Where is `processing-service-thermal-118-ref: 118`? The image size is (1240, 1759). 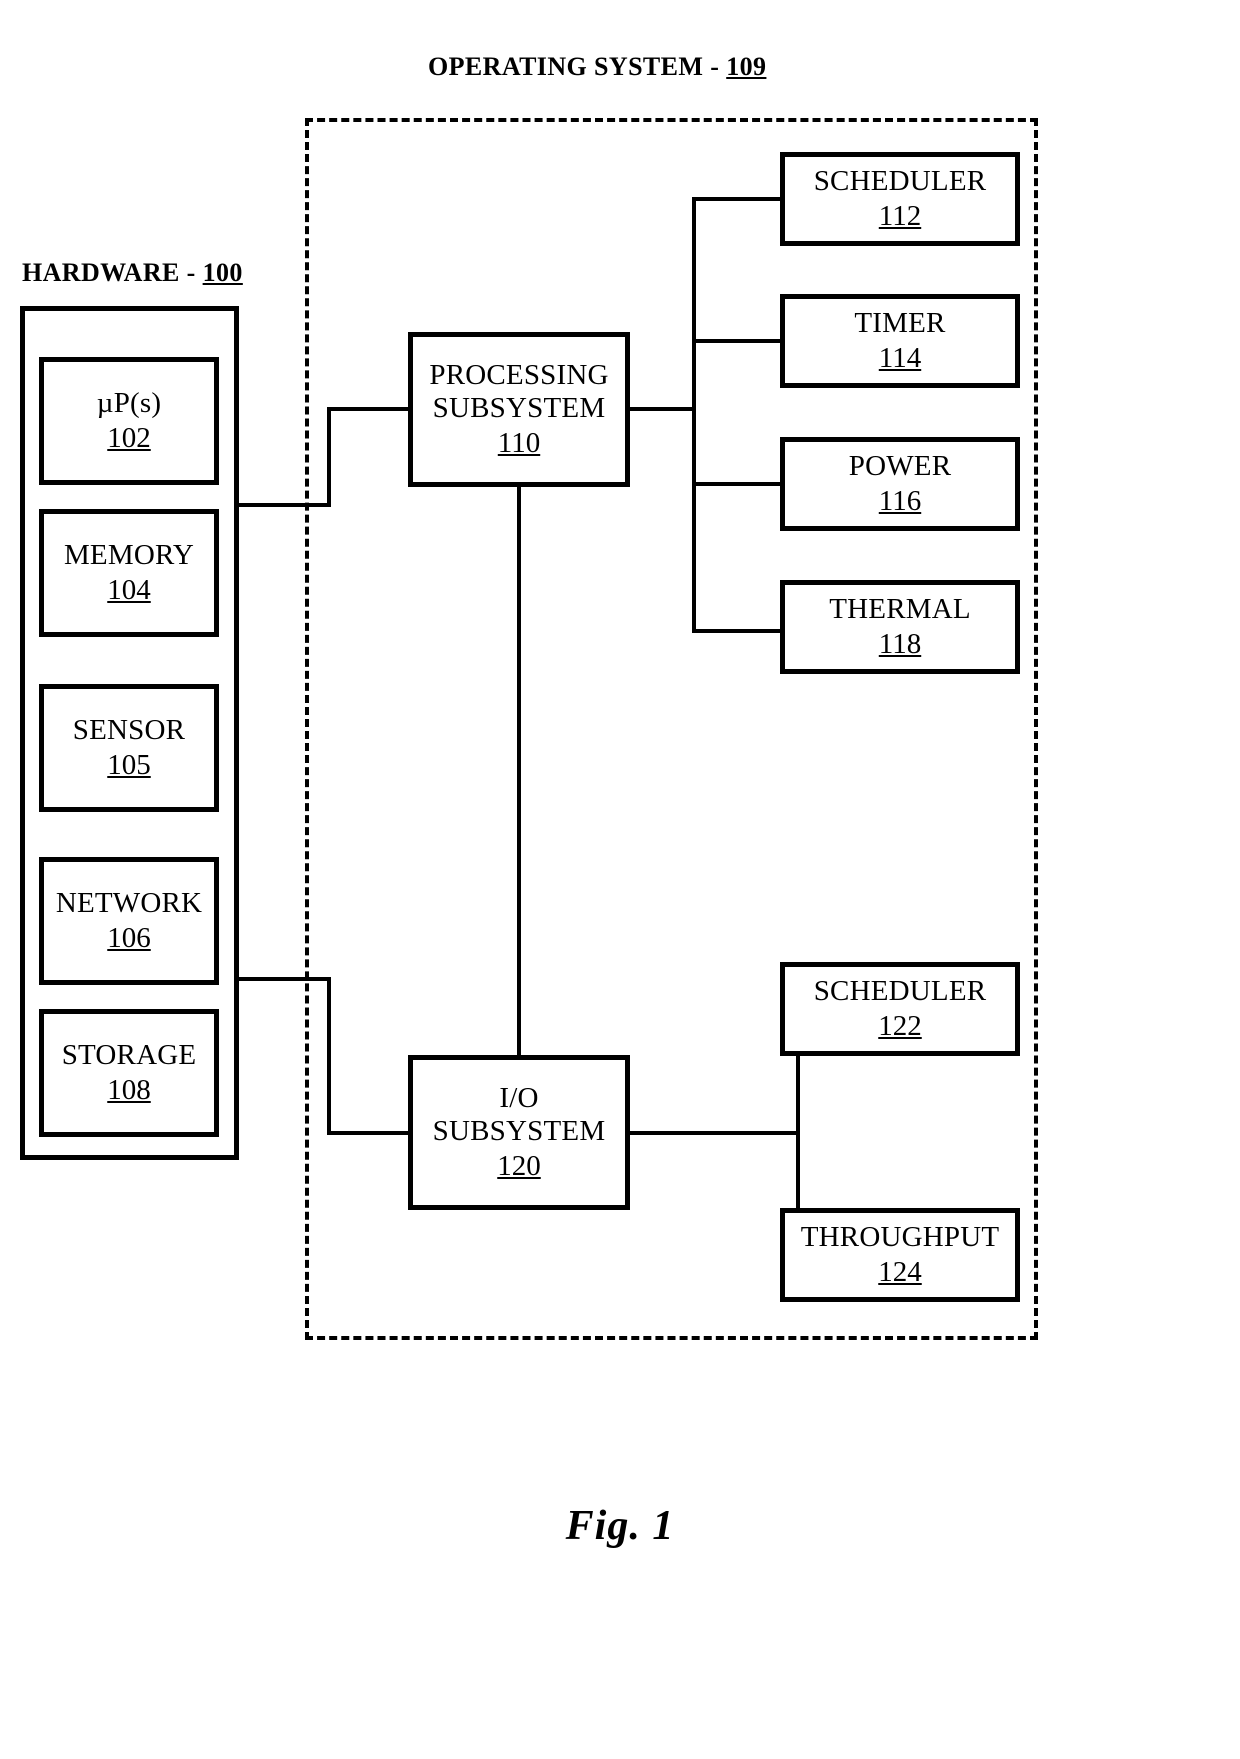
processing-service-thermal-118-ref: 118 is located at coordinates (900, 643).